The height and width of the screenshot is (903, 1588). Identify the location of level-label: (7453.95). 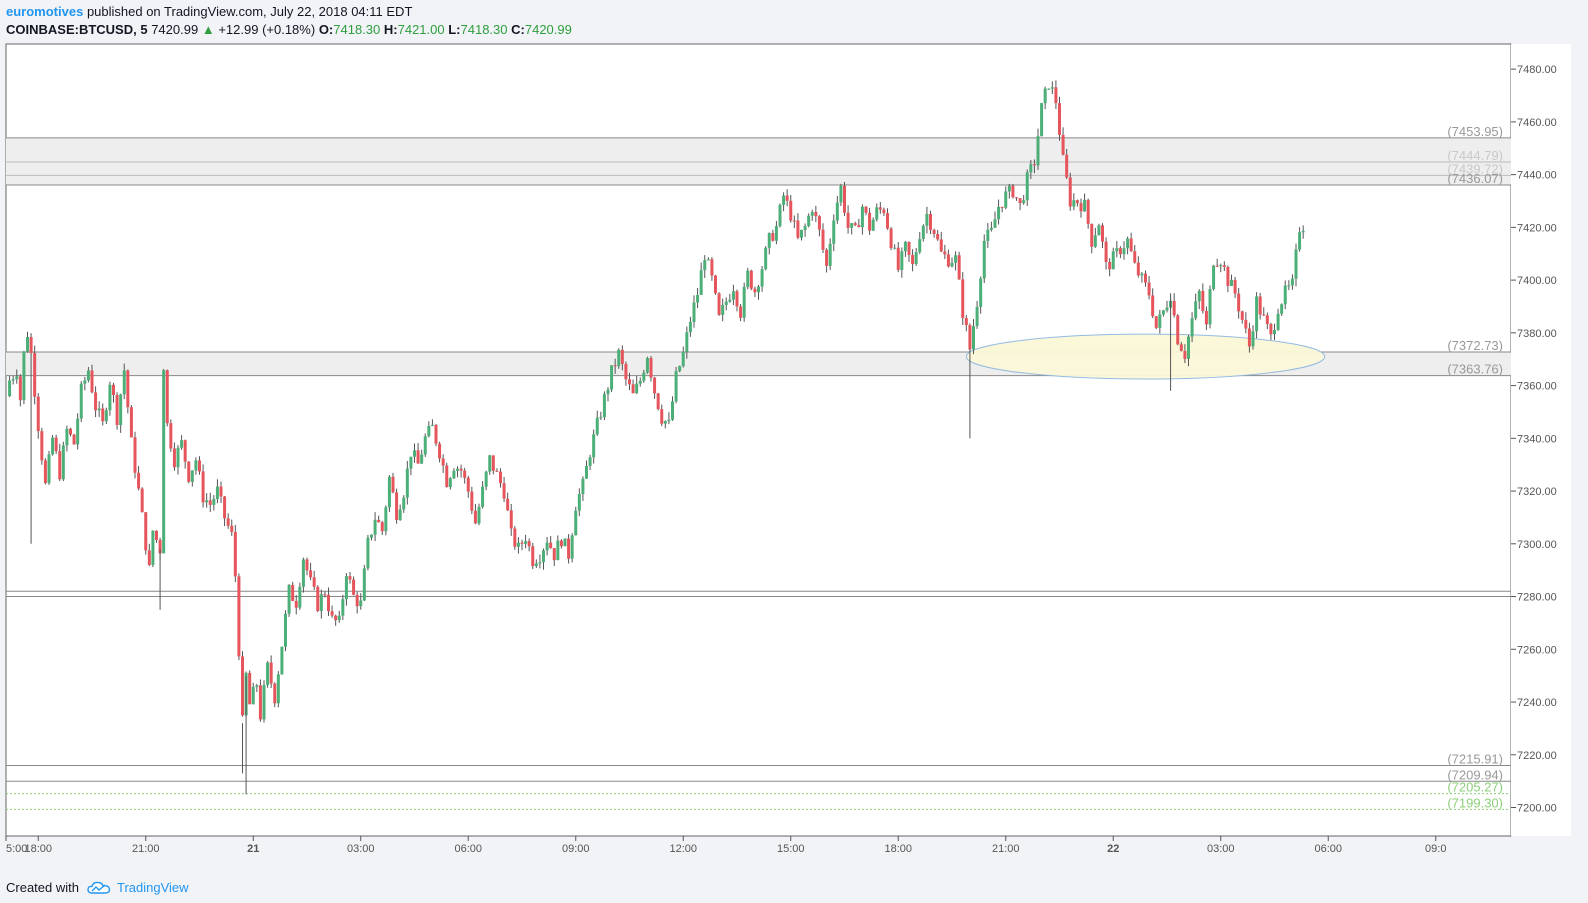
(1475, 131).